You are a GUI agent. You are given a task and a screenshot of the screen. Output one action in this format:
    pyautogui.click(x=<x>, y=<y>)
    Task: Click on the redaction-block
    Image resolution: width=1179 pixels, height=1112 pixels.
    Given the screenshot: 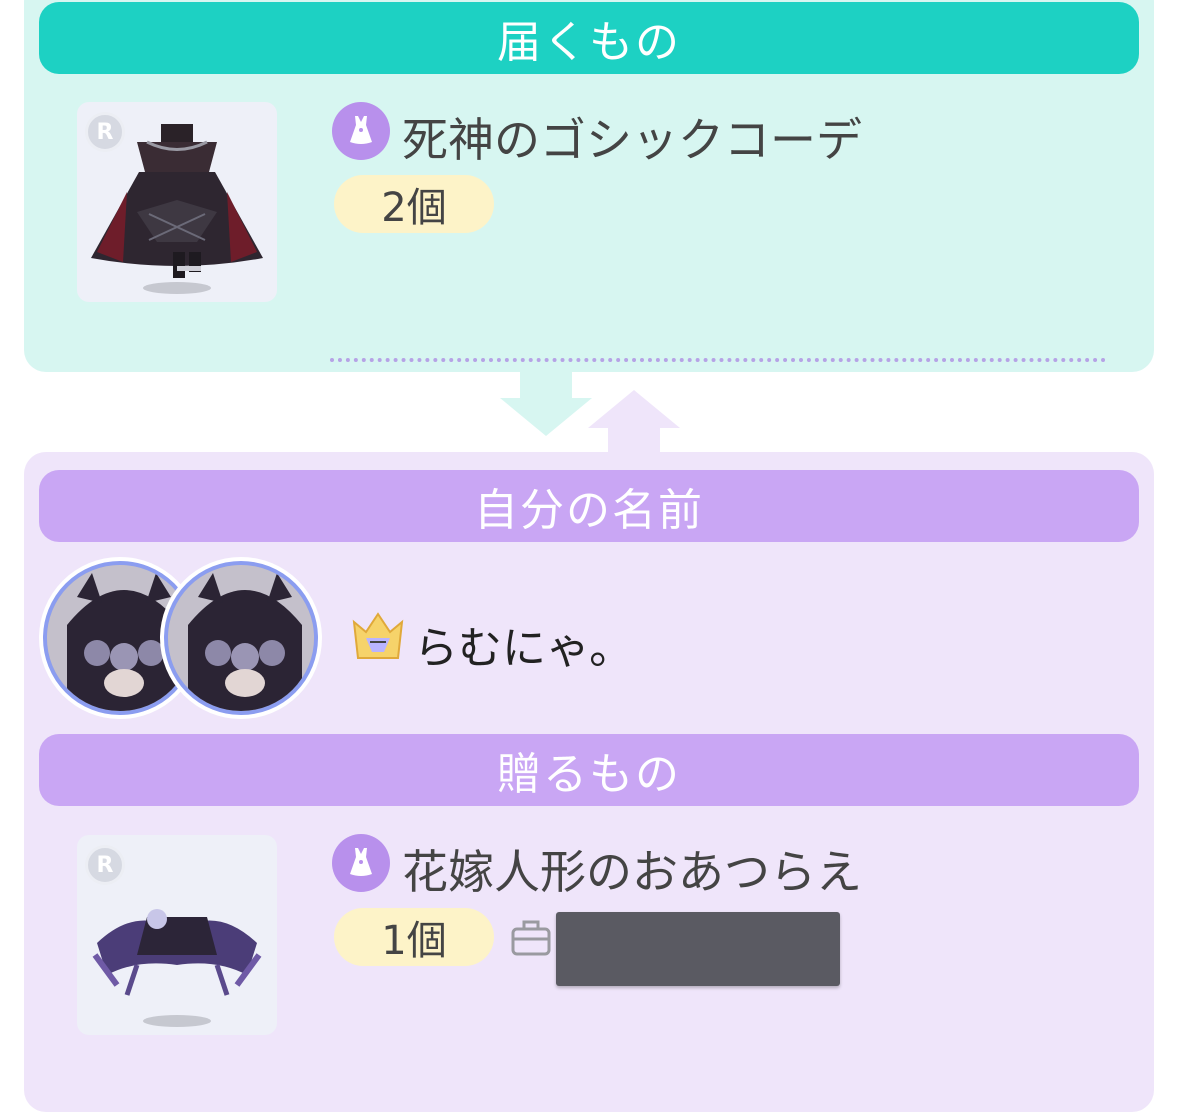 What is the action you would take?
    pyautogui.click(x=698, y=949)
    